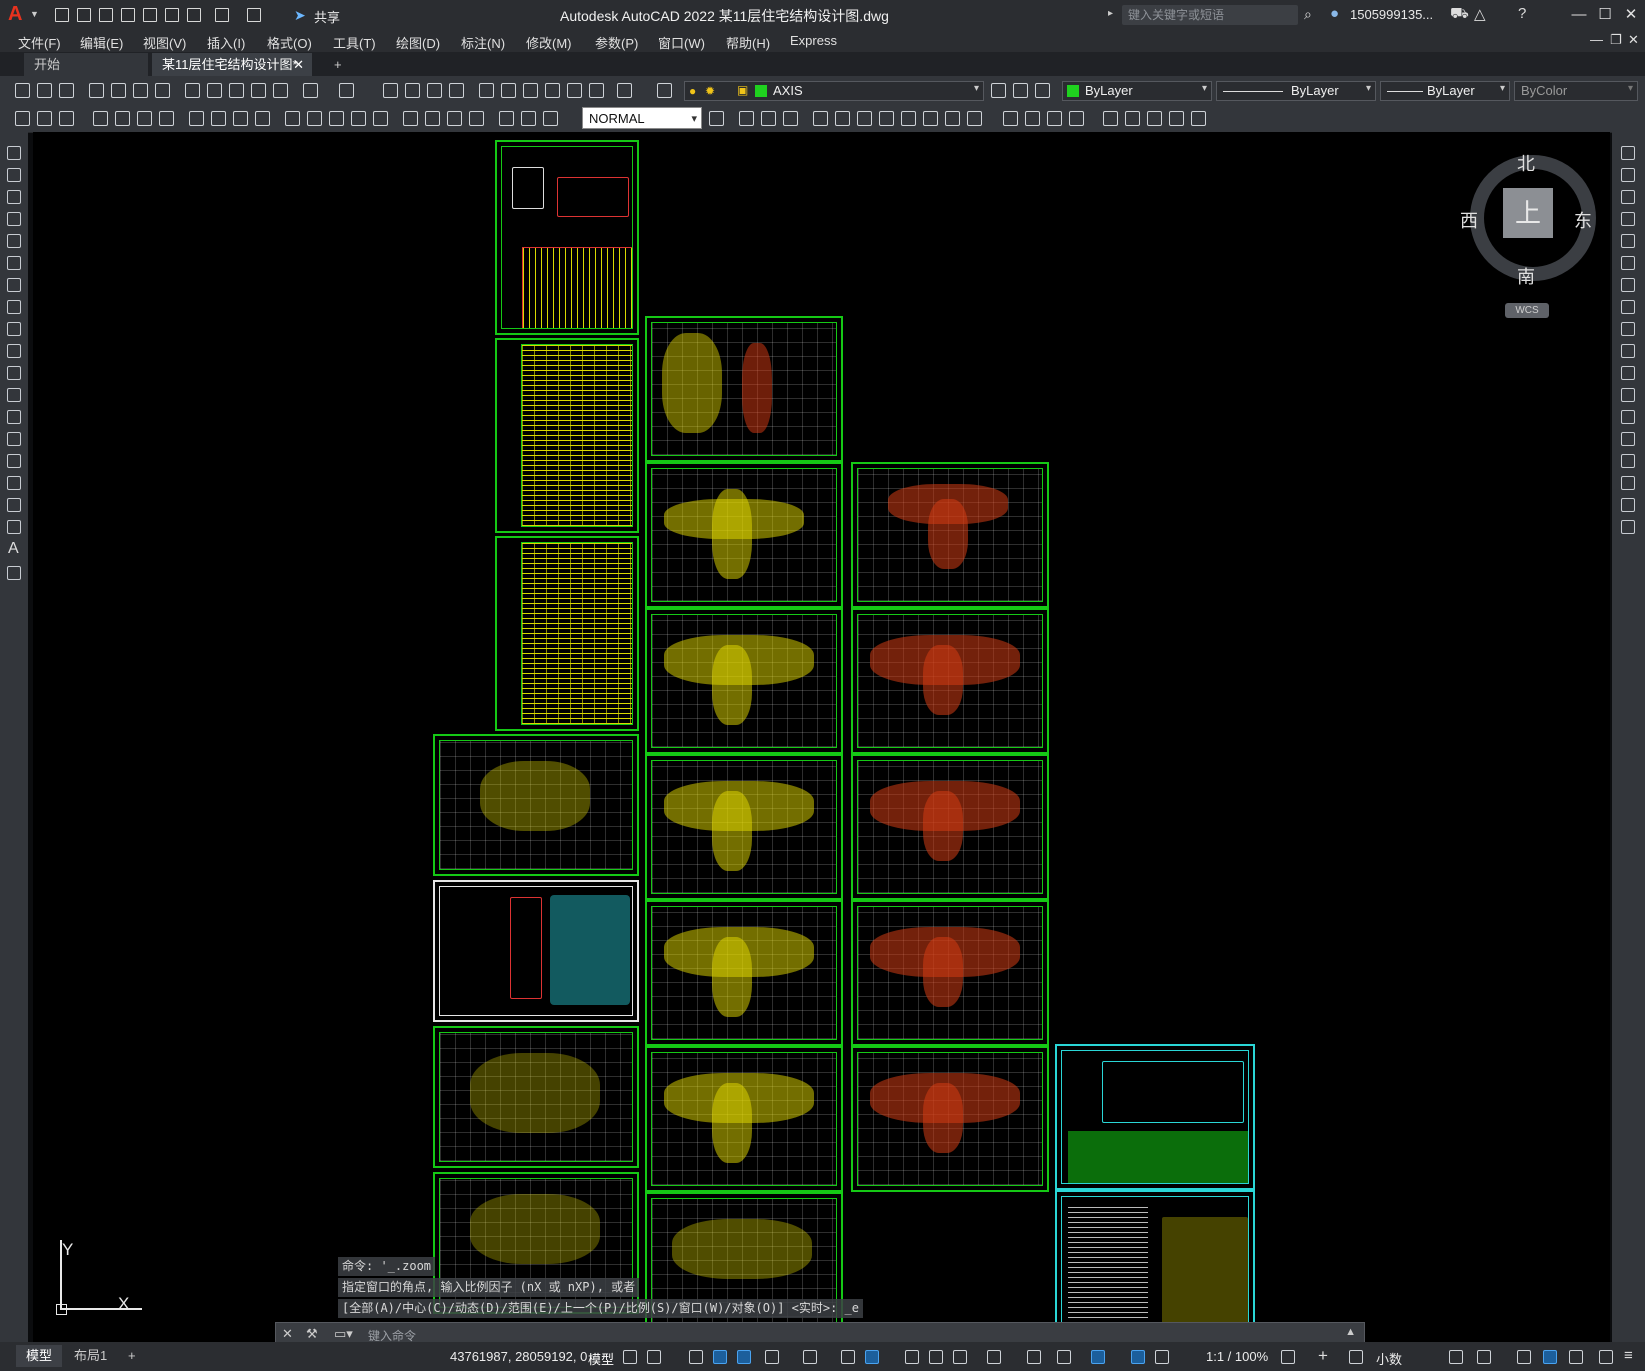  Describe the element at coordinates (310, 90) in the screenshot. I see `undo-tb-icon` at that location.